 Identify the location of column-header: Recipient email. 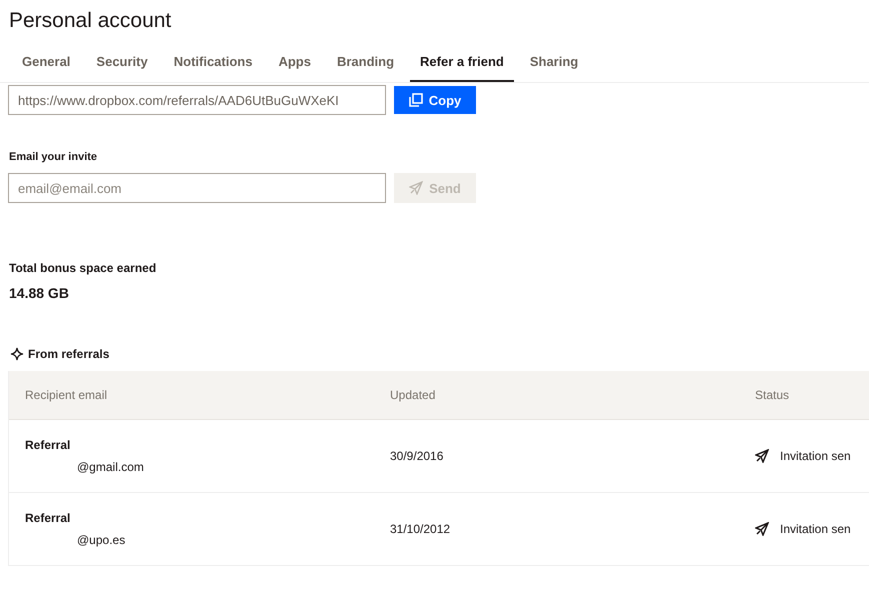
(66, 395).